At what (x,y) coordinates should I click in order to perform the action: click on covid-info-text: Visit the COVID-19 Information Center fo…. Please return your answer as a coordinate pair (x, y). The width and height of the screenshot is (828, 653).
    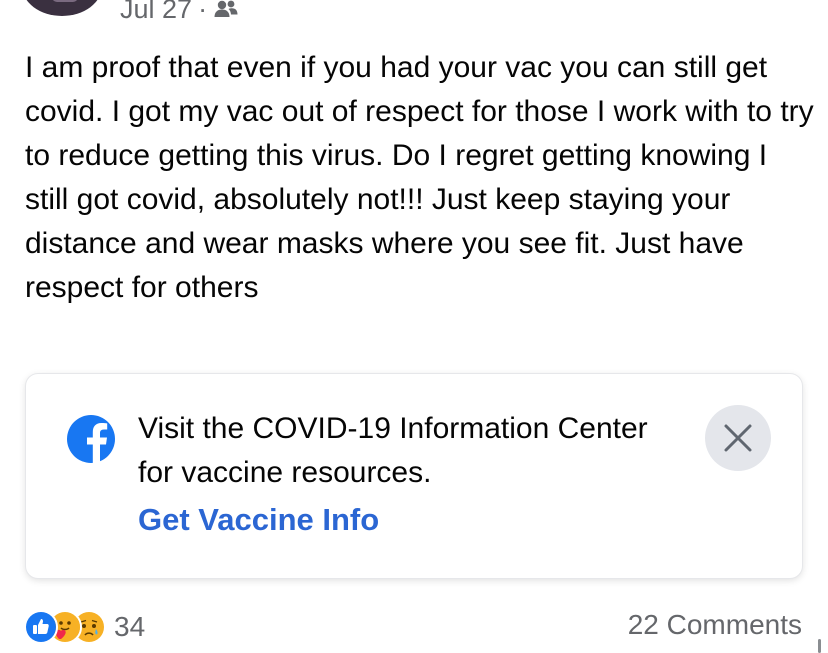
    Looking at the image, I should click on (393, 450).